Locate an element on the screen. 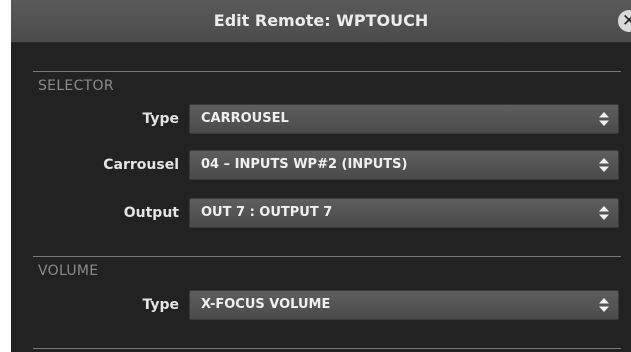 This screenshot has width=631, height=352. volume-type-label: Type is located at coordinates (160, 305).